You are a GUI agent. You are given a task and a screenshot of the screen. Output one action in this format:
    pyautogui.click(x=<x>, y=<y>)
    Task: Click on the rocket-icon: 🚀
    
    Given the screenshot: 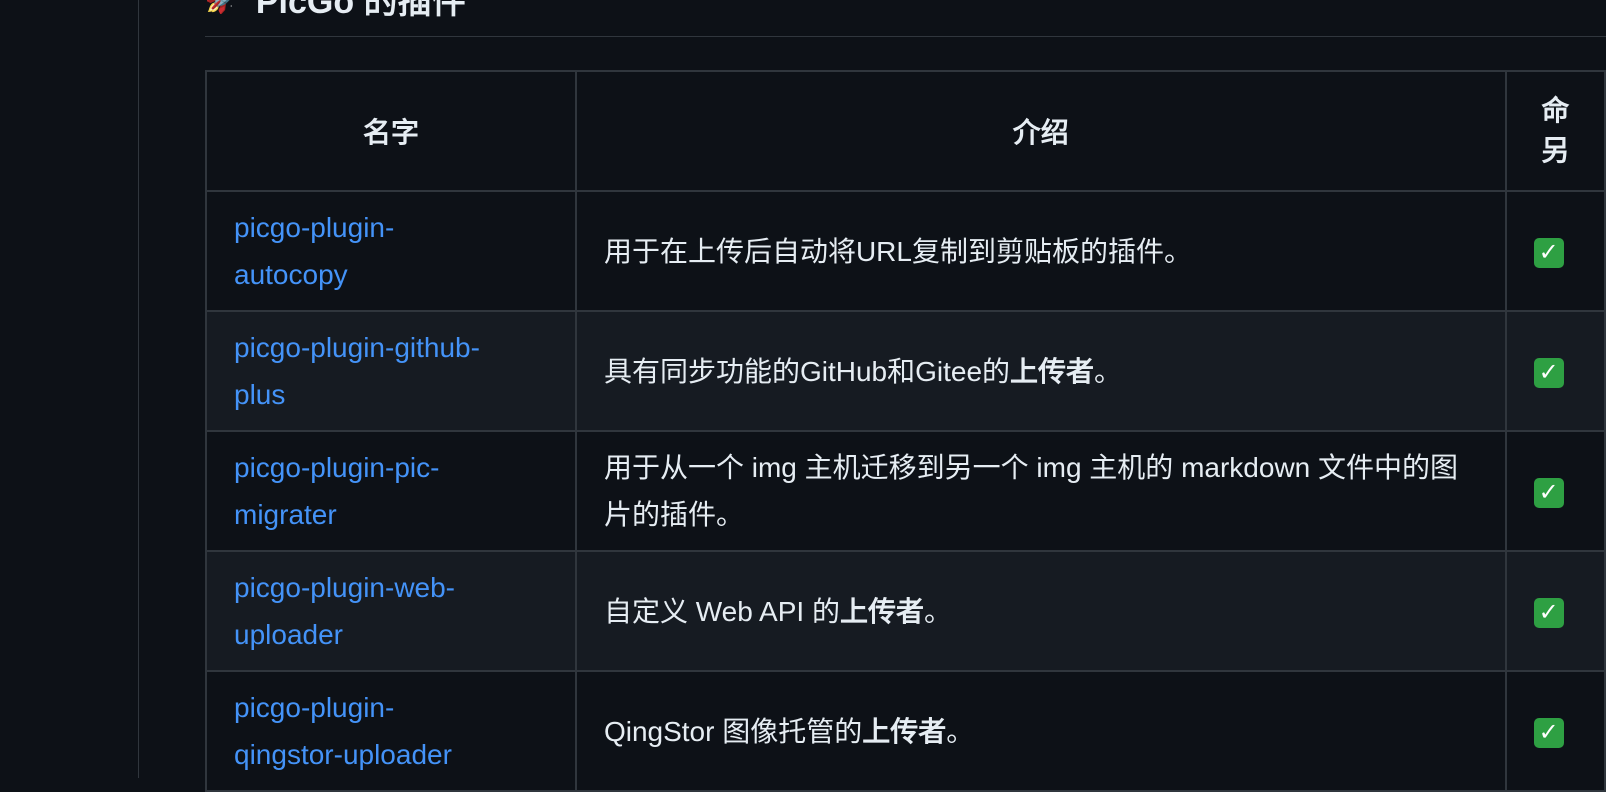 What is the action you would take?
    pyautogui.click(x=222, y=7)
    